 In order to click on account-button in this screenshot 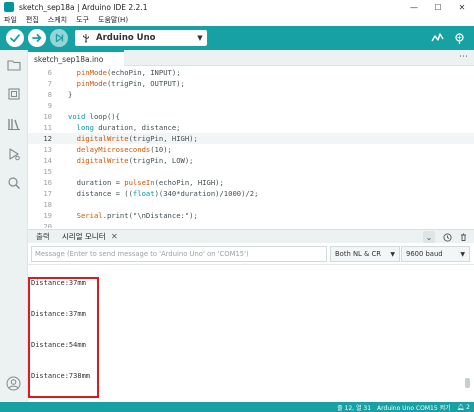, I will do `click(14, 384)`.